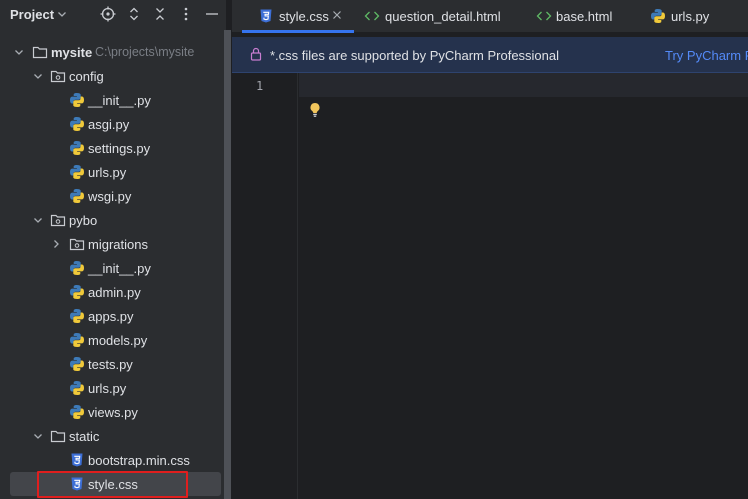  Describe the element at coordinates (145, 52) in the screenshot. I see `tree-item-path: C:\projects\mysite` at that location.